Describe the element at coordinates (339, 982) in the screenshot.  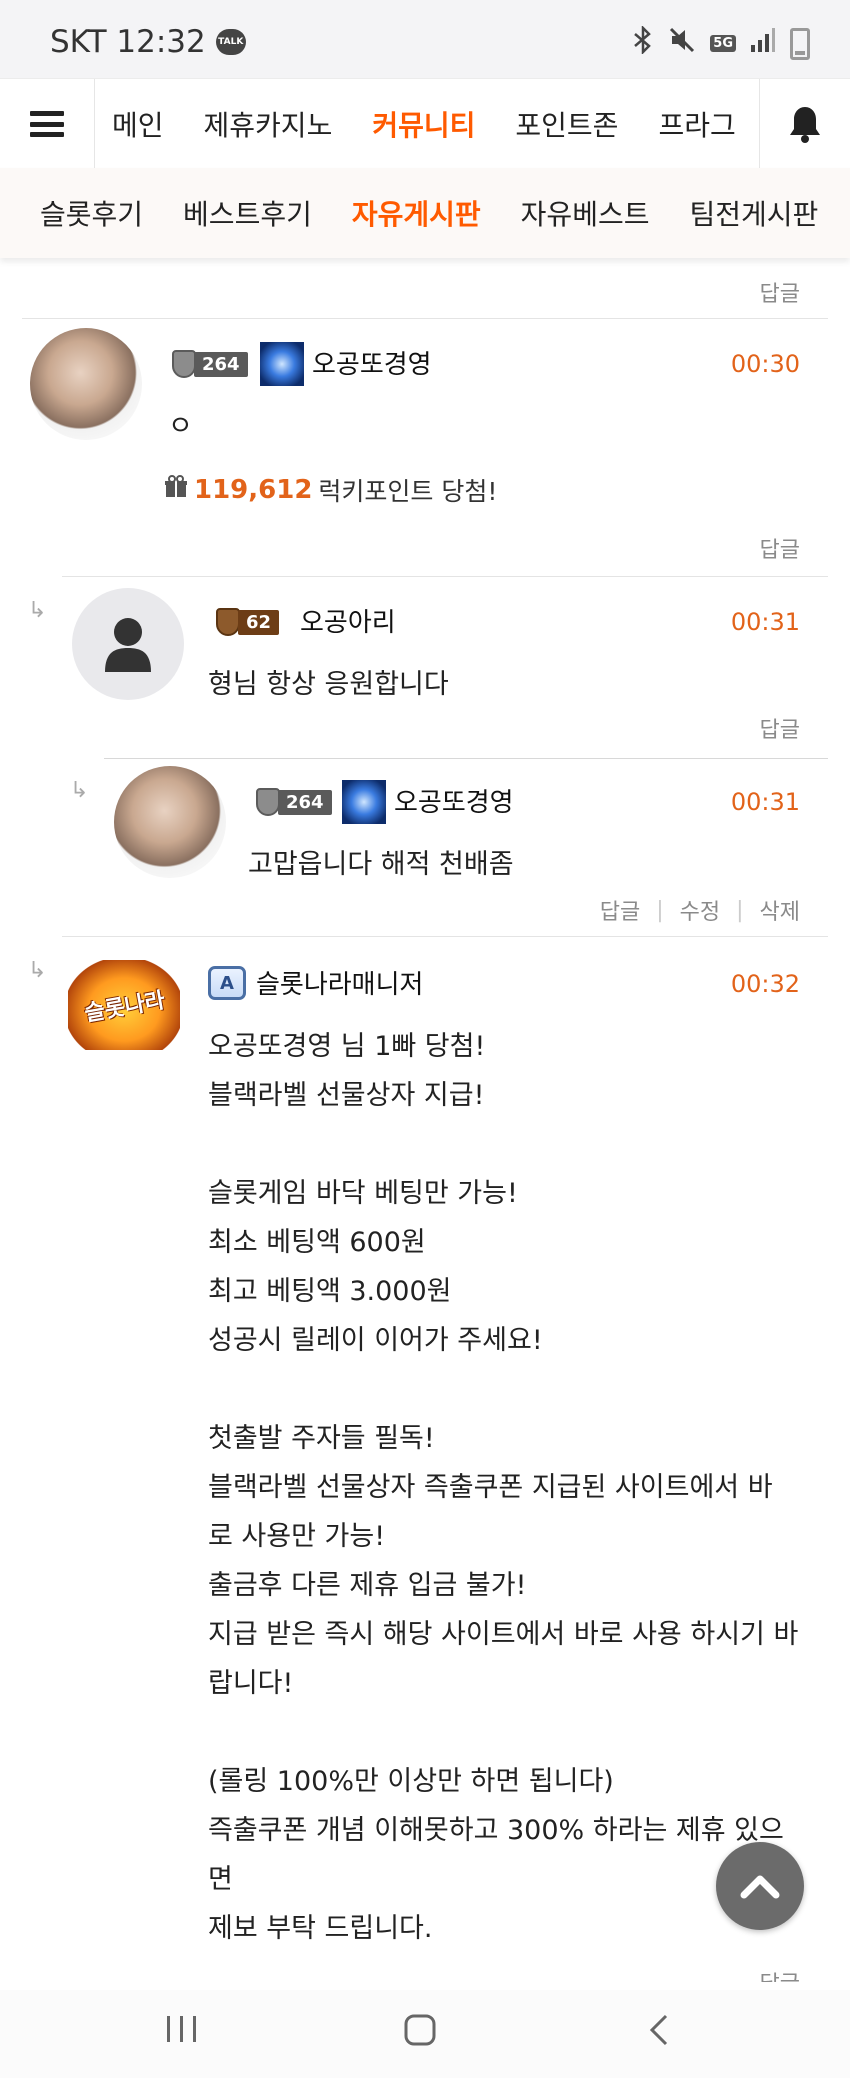
I see `username: 슬롯나라매니저` at that location.